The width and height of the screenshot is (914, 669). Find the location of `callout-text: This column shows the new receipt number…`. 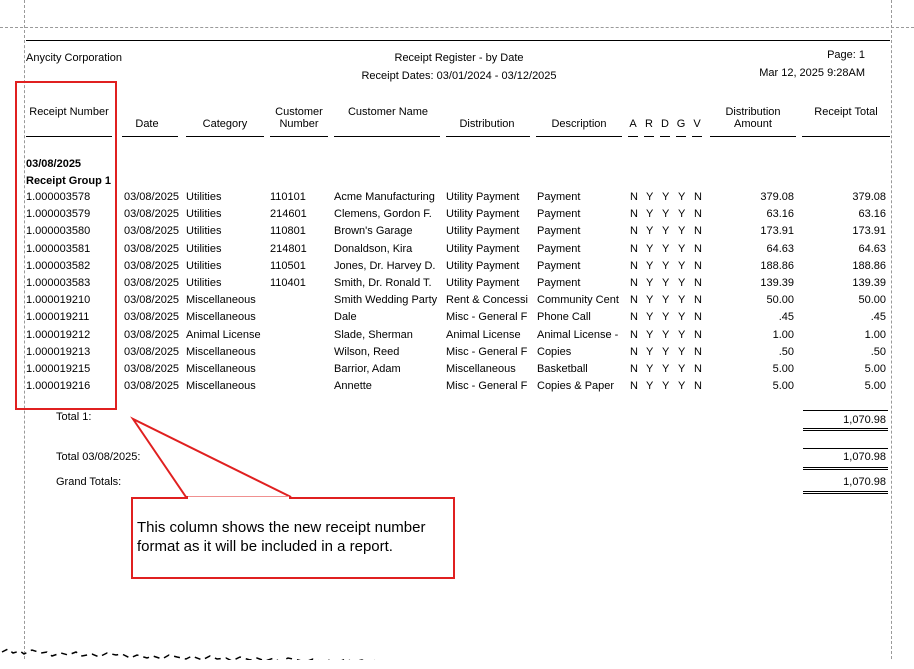

callout-text: This column shows the new receipt number… is located at coordinates (281, 537).